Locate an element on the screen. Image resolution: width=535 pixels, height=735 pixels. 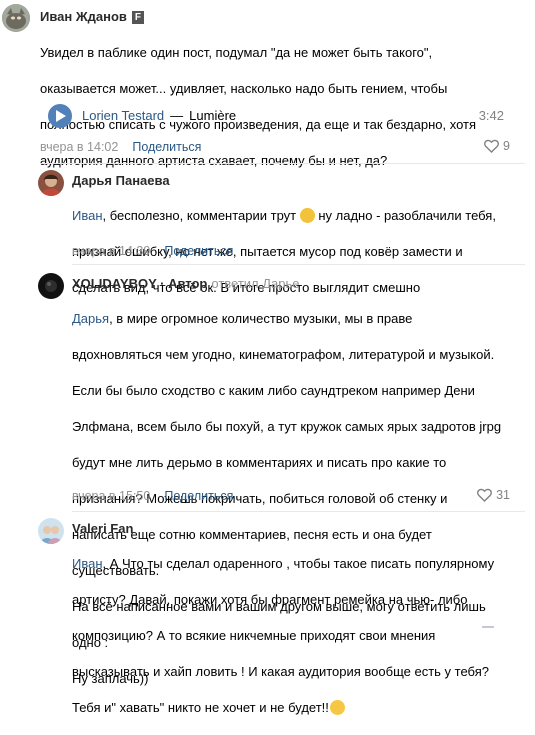
like-button: 31 is located at coordinates (493, 495).